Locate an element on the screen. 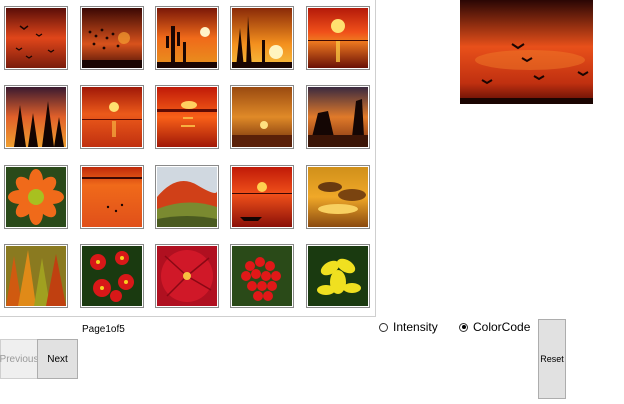 The width and height of the screenshot is (624, 404). pine-trees-silhouette-image is located at coordinates (36, 117).